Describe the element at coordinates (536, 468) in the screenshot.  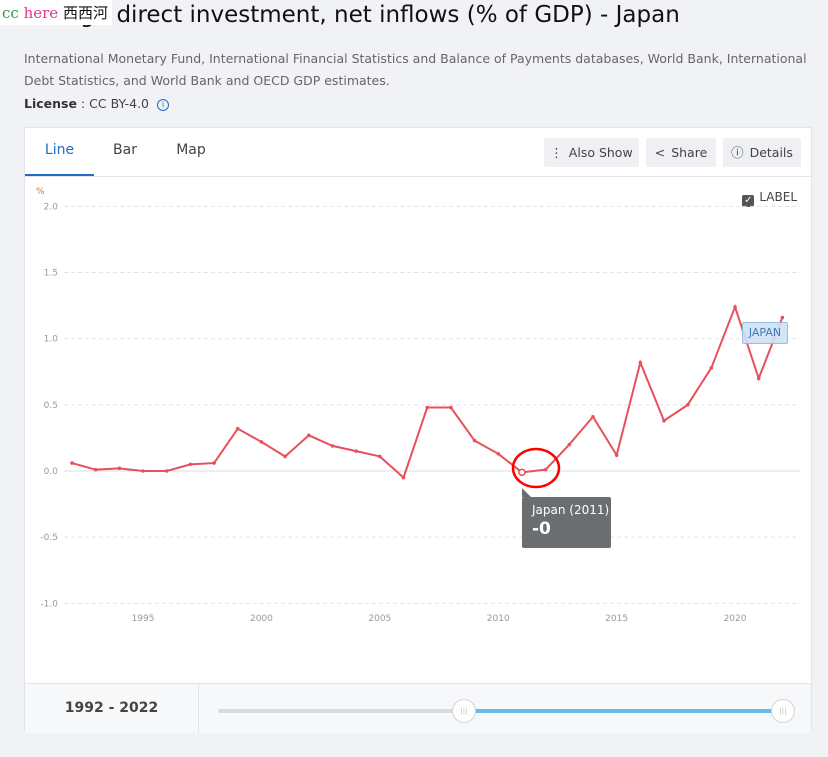
I see `highlight-circle` at that location.